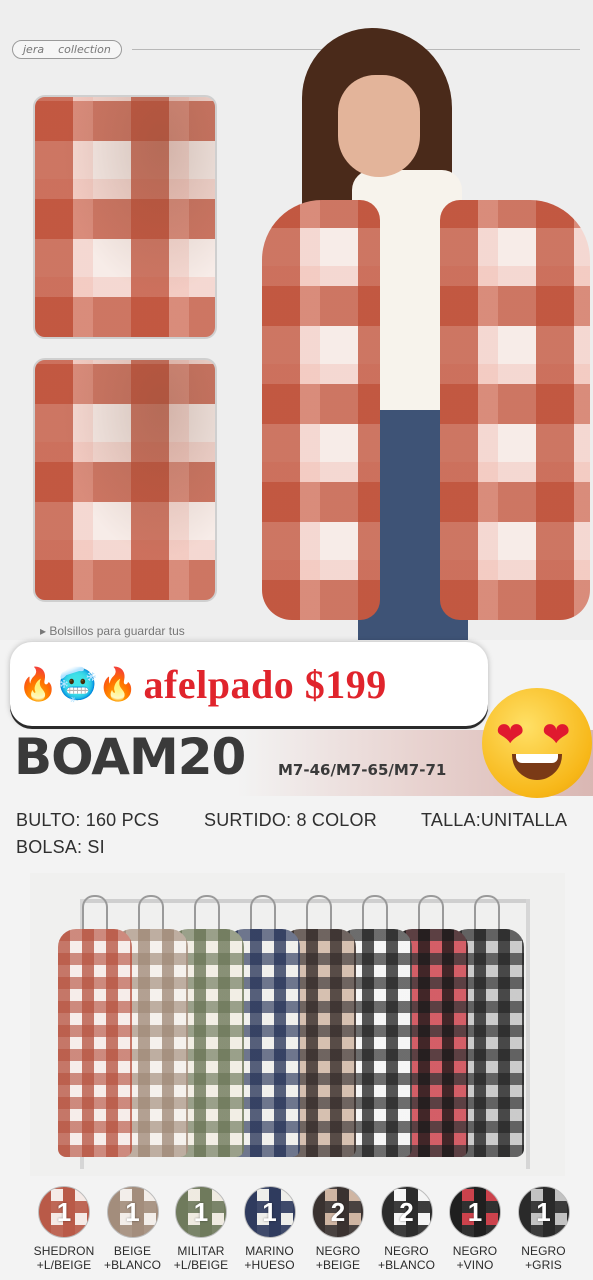 Image resolution: width=593 pixels, height=1280 pixels. I want to click on swatch-color-name: NEGRO +BEIGE, so click(338, 1258).